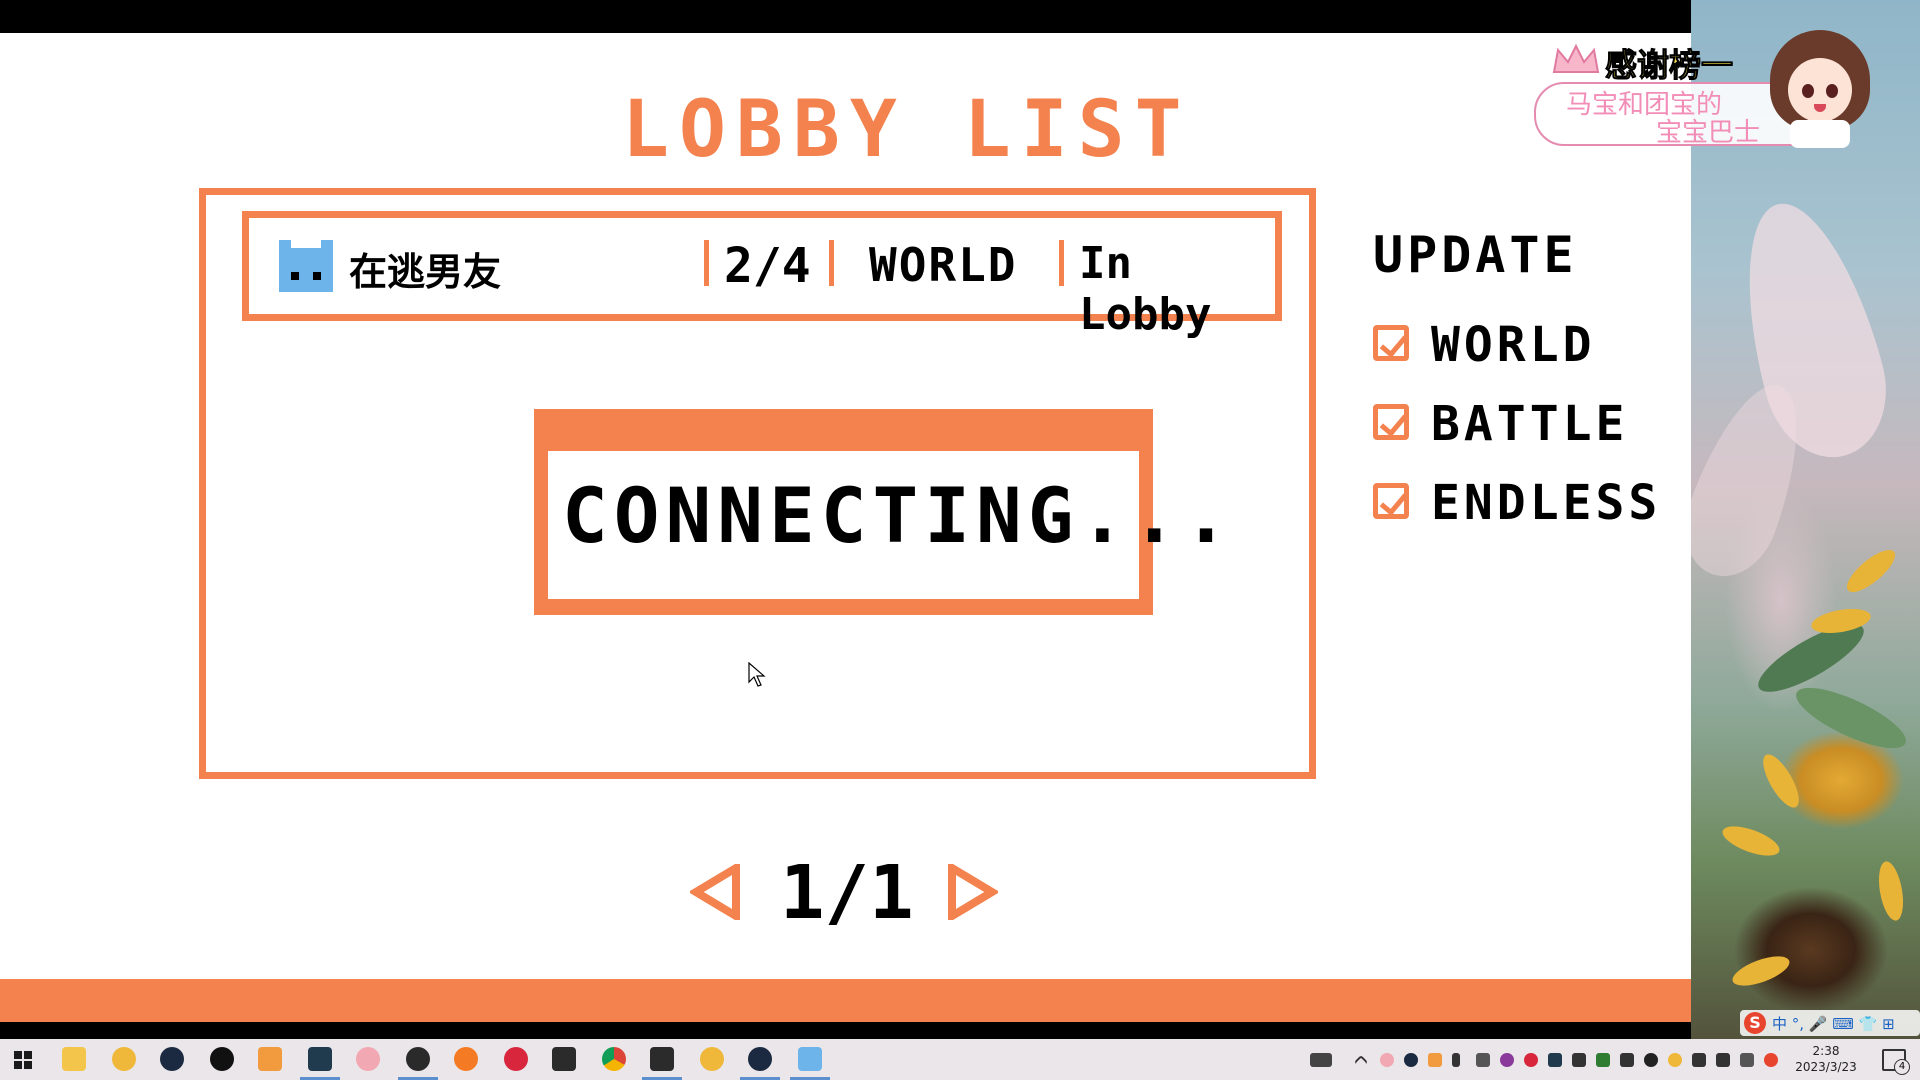  Describe the element at coordinates (1708, 133) in the screenshot. I see `overlay-line-2: 宝宝巴士` at that location.